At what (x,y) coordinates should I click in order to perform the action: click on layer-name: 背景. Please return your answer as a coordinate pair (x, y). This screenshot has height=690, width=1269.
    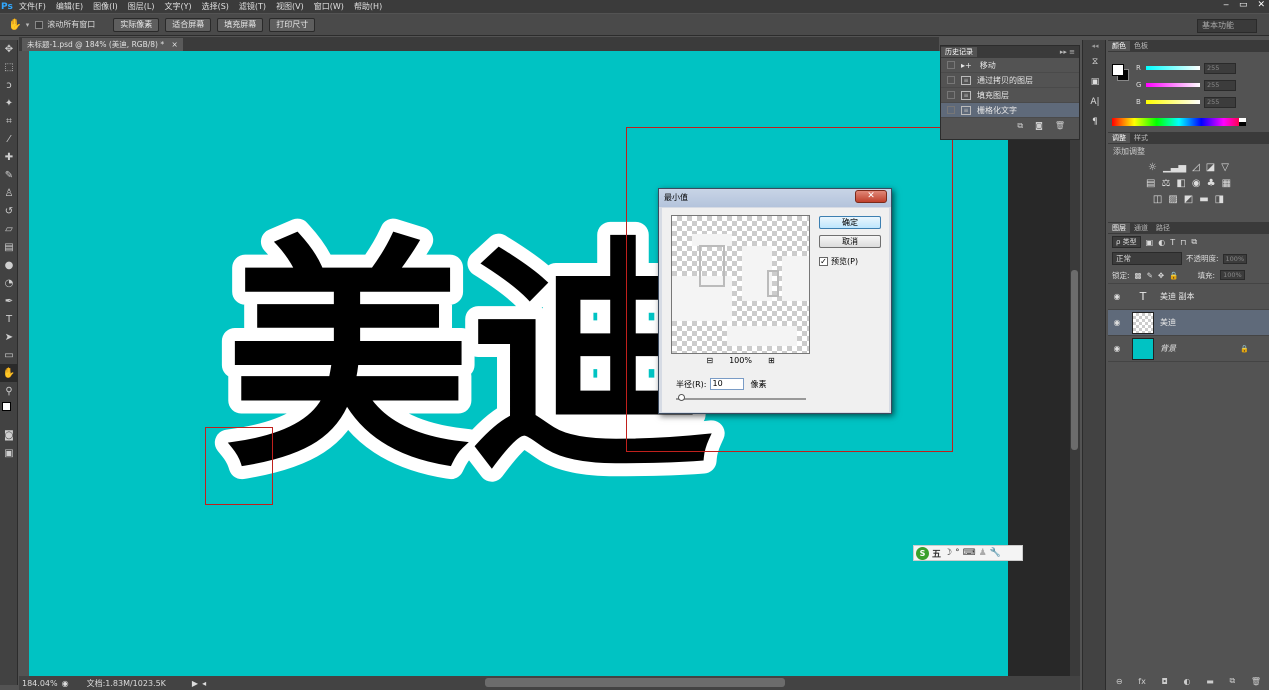
    Looking at the image, I should click on (1200, 348).